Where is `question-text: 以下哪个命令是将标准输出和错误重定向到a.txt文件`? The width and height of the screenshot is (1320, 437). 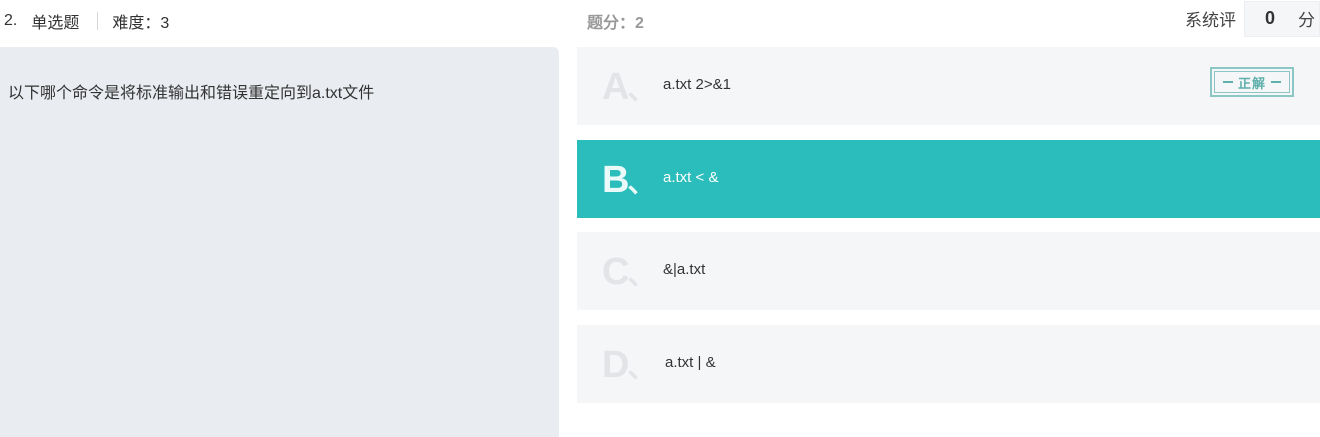
question-text: 以下哪个命令是将标准输出和错误重定向到a.txt文件 is located at coordinates (191, 93).